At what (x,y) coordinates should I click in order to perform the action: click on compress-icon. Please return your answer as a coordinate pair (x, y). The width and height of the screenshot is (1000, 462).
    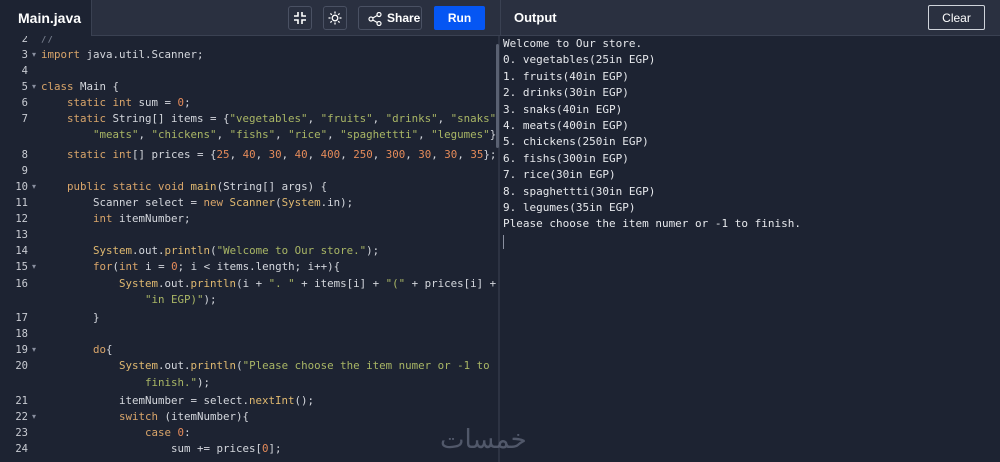
    Looking at the image, I should click on (300, 18).